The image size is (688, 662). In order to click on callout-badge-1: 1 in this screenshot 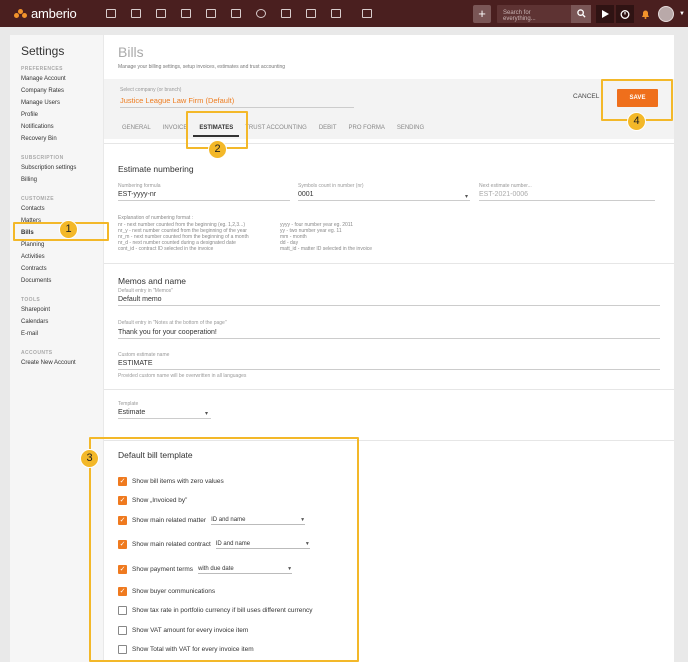, I will do `click(68, 229)`.